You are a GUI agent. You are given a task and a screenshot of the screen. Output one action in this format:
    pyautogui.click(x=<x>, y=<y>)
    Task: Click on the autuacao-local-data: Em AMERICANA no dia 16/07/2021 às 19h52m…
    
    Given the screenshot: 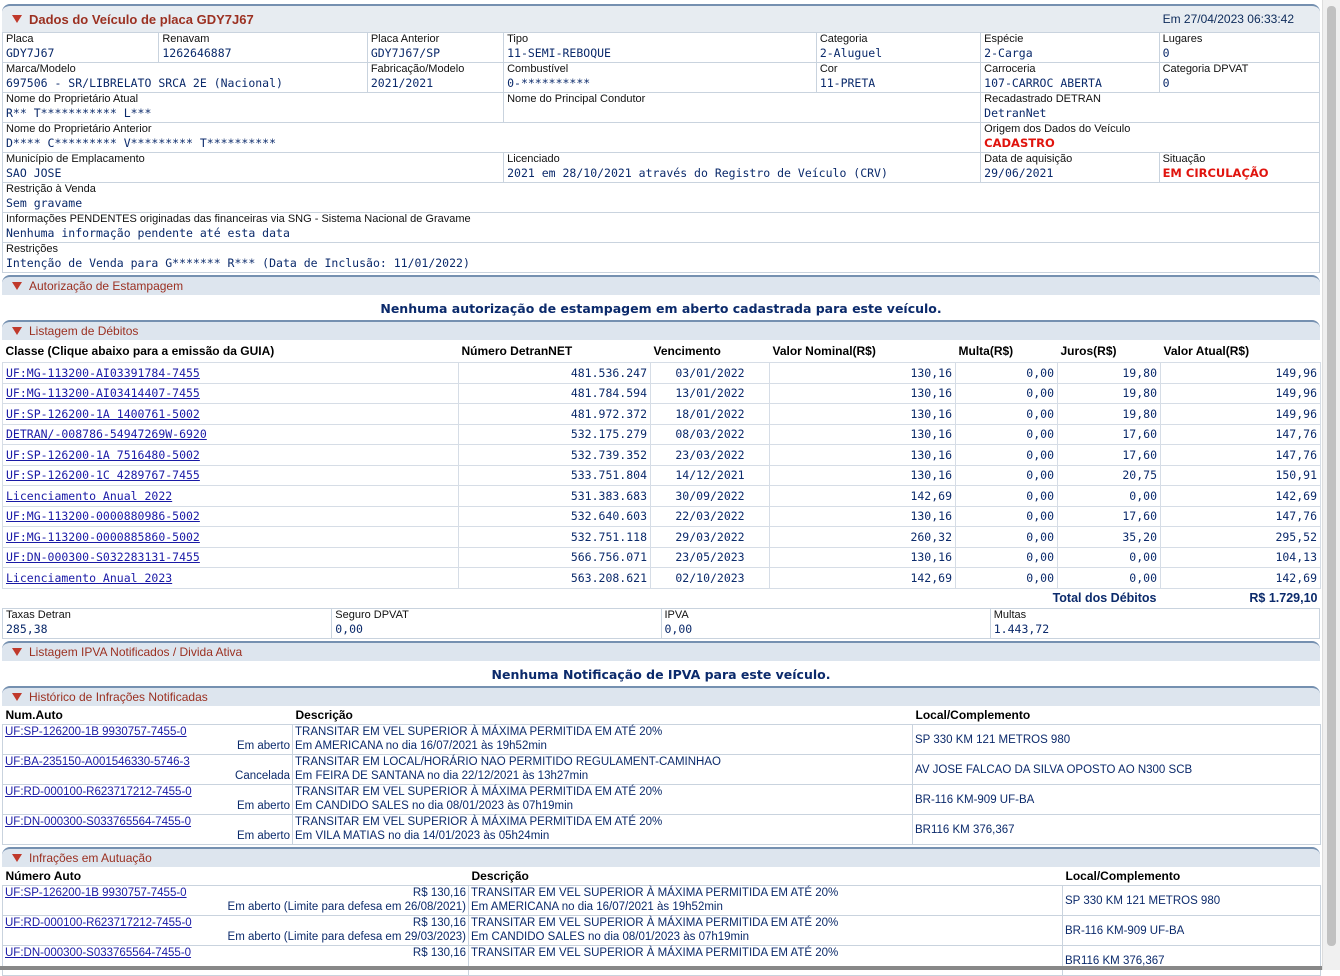 What is the action you would take?
    pyautogui.click(x=597, y=907)
    